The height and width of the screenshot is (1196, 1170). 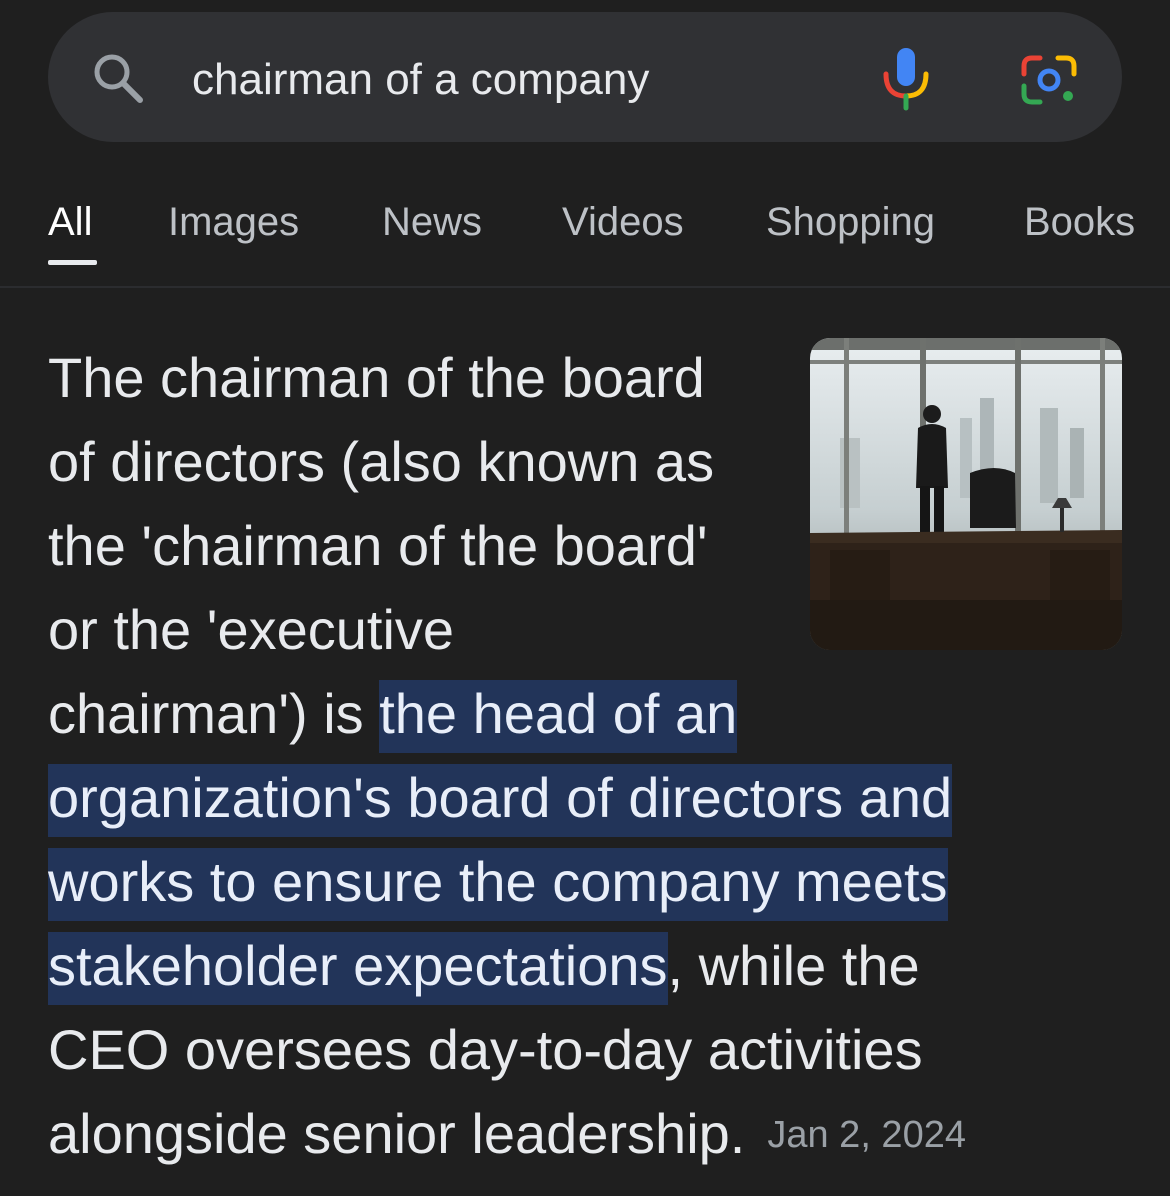 I want to click on tab-images: Images, so click(x=233, y=222).